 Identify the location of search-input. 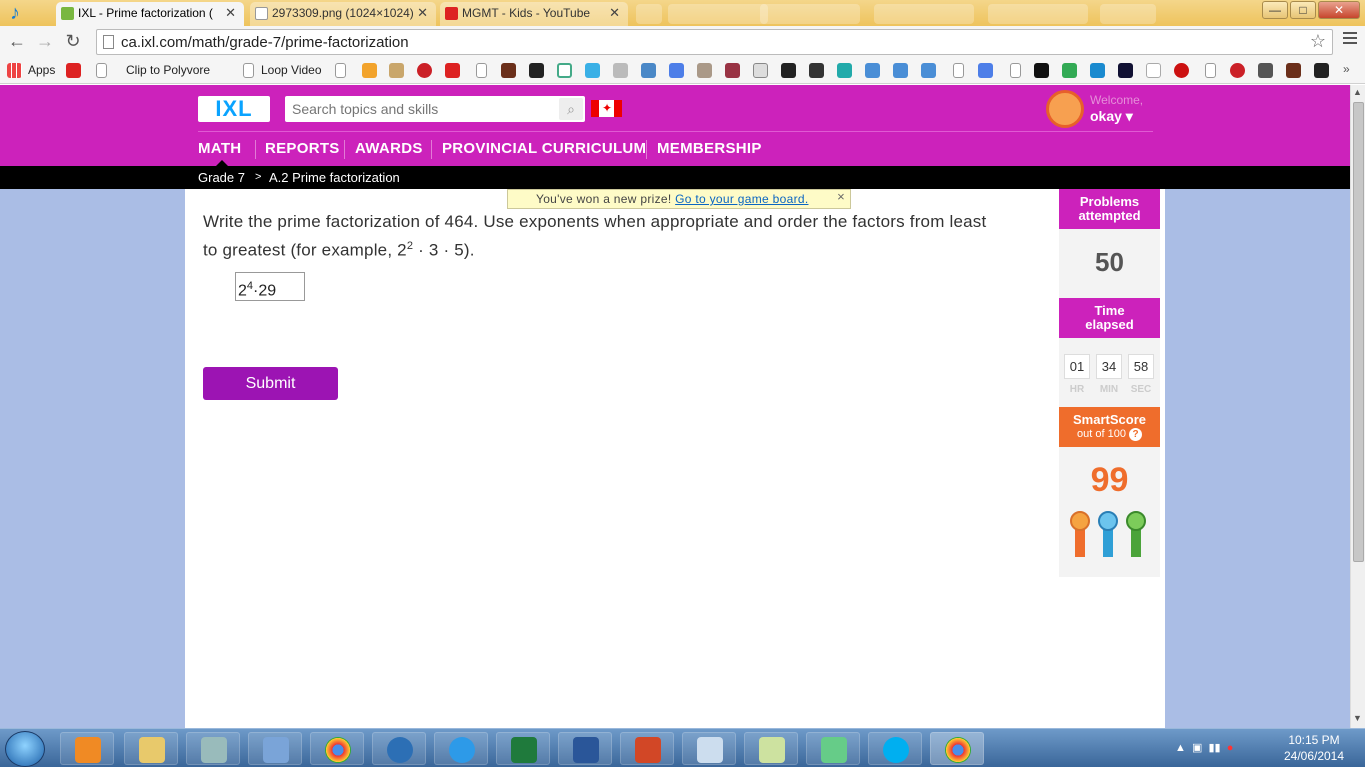
(422, 109).